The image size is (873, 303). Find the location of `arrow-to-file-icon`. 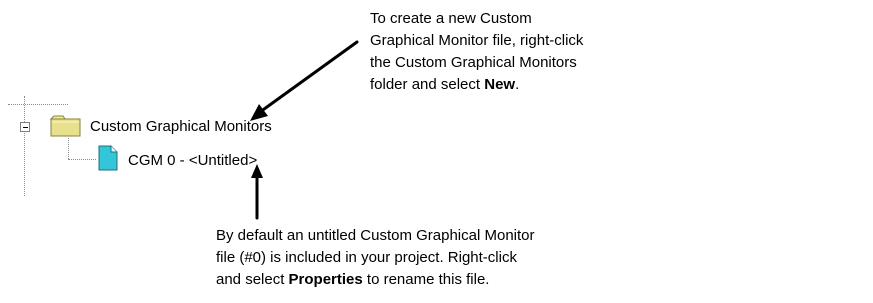

arrow-to-file-icon is located at coordinates (257, 192).